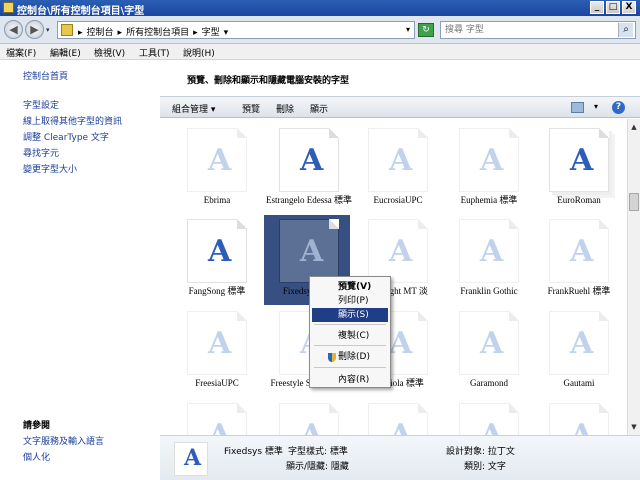 The width and height of the screenshot is (640, 480). What do you see at coordinates (36, 456) in the screenshot?
I see `link-personalization: 個人化` at bounding box center [36, 456].